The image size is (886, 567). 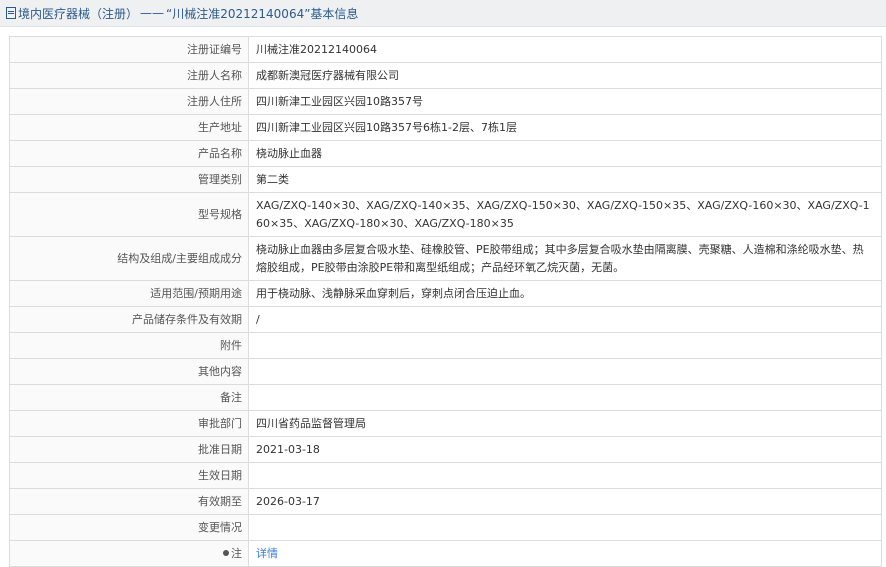 I want to click on note-icon, so click(x=226, y=552).